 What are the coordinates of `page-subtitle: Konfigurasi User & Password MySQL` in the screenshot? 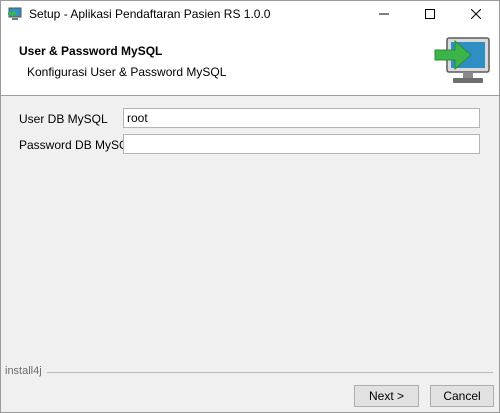 It's located at (127, 72).